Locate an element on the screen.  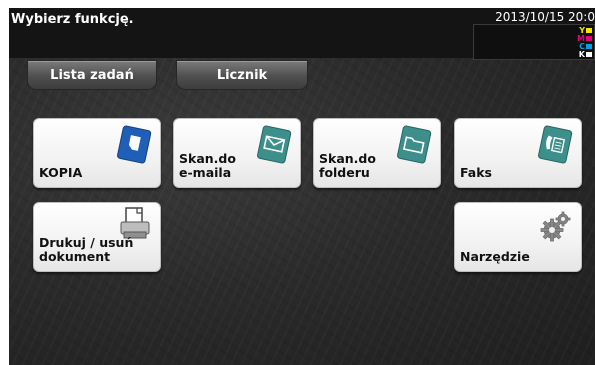
tile-label: Skan.do folderu is located at coordinates (347, 165).